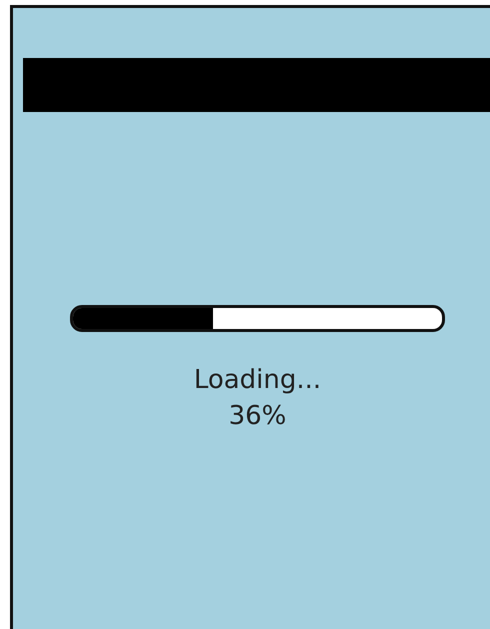 The image size is (490, 629). Describe the element at coordinates (257, 416) in the screenshot. I see `percent-label: 36%` at that location.